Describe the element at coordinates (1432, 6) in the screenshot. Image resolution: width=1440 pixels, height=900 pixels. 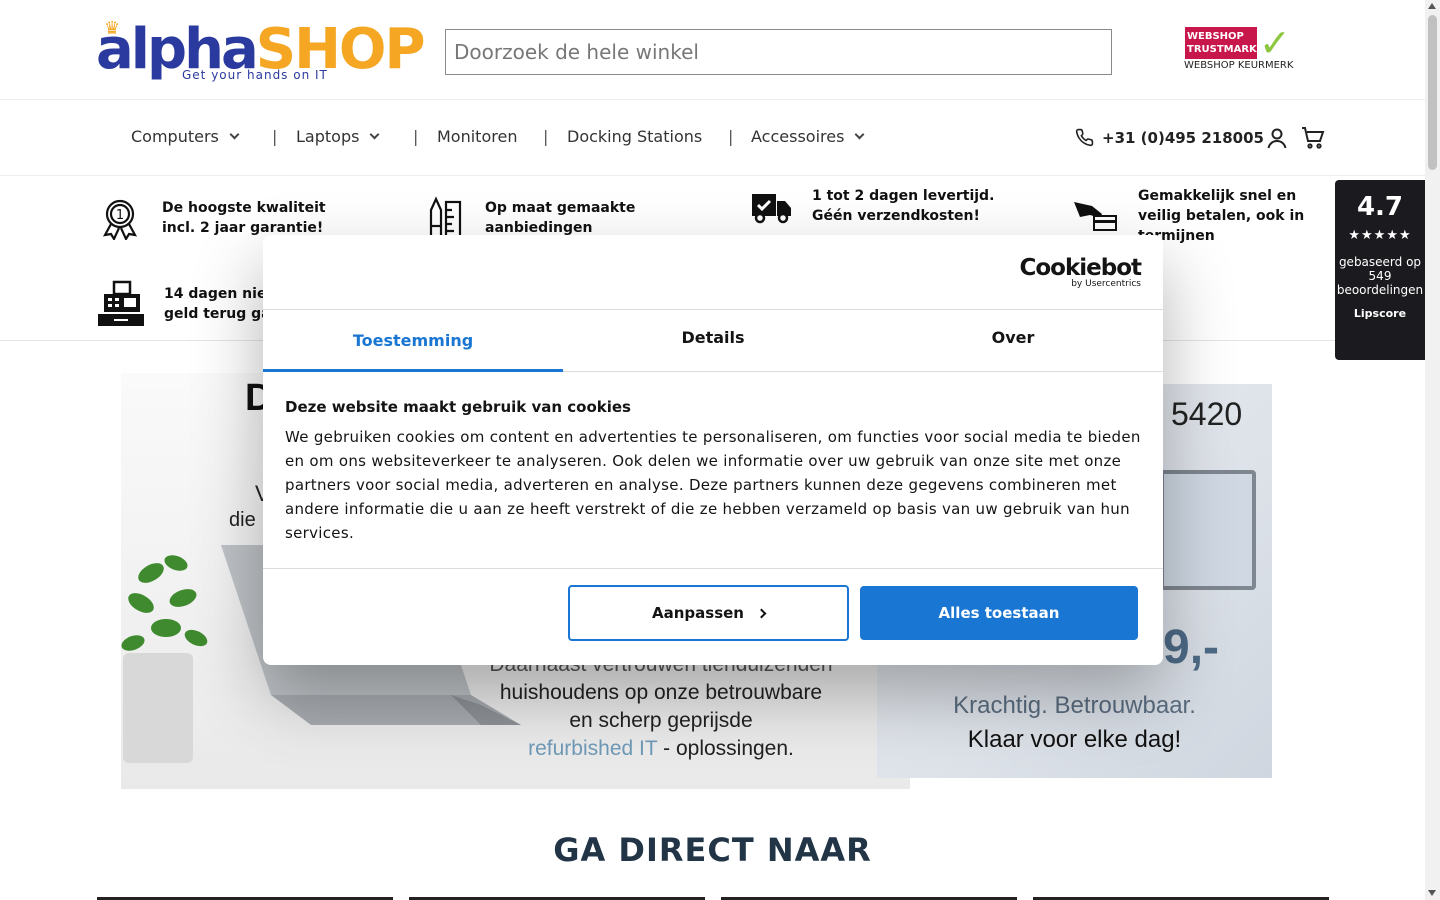
I see `scroll-up-arrow-icon` at that location.